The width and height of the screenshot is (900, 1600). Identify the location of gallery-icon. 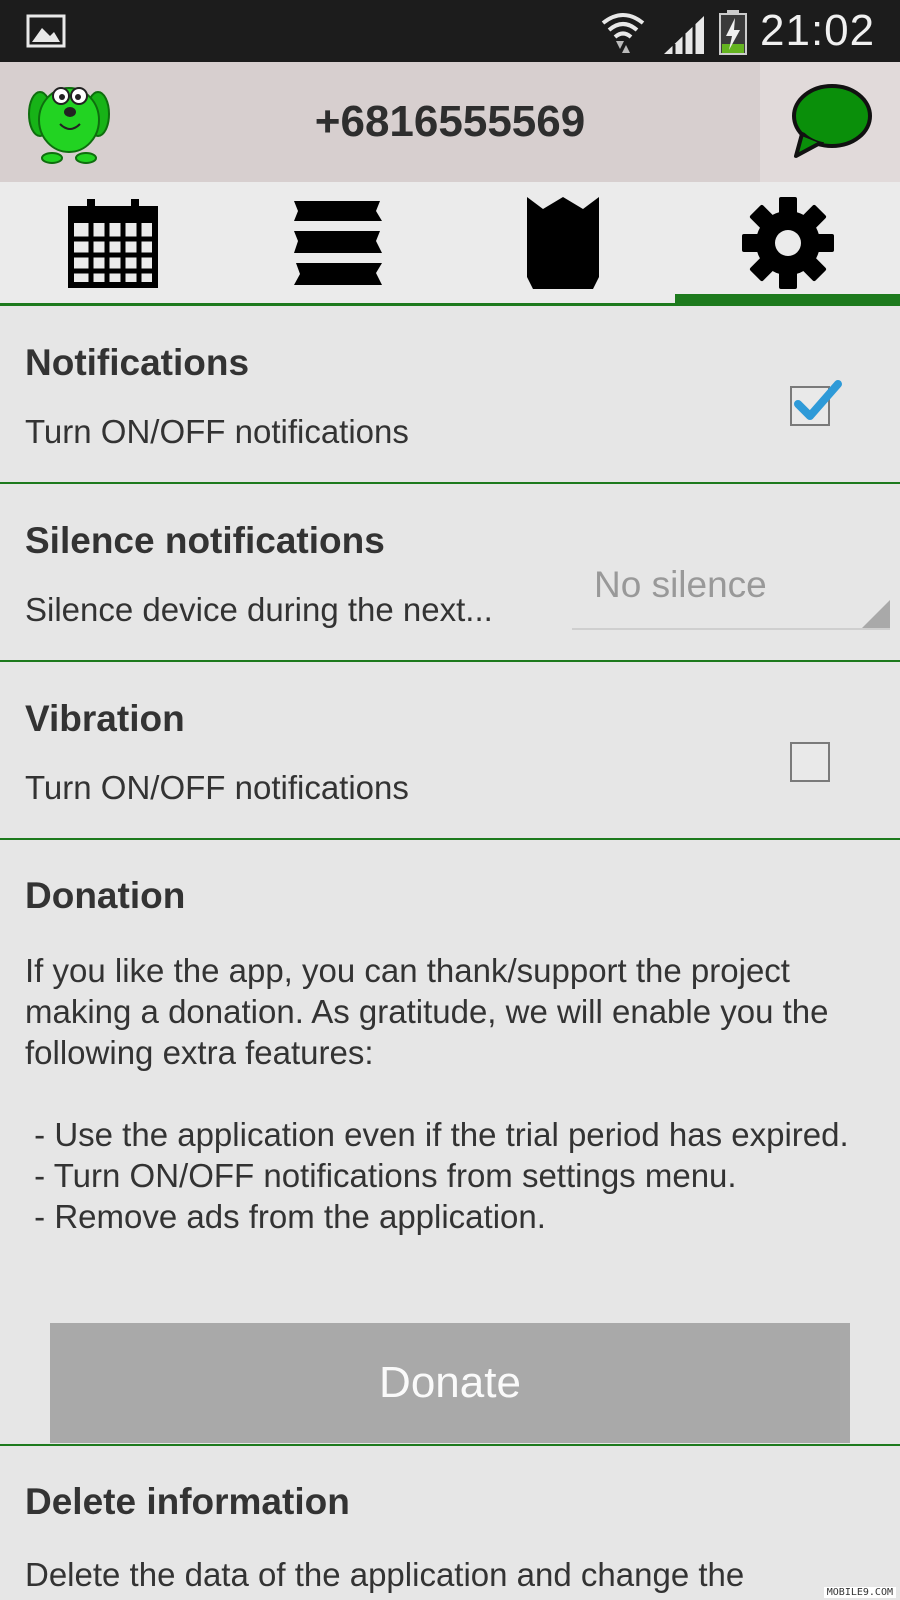
(46, 33).